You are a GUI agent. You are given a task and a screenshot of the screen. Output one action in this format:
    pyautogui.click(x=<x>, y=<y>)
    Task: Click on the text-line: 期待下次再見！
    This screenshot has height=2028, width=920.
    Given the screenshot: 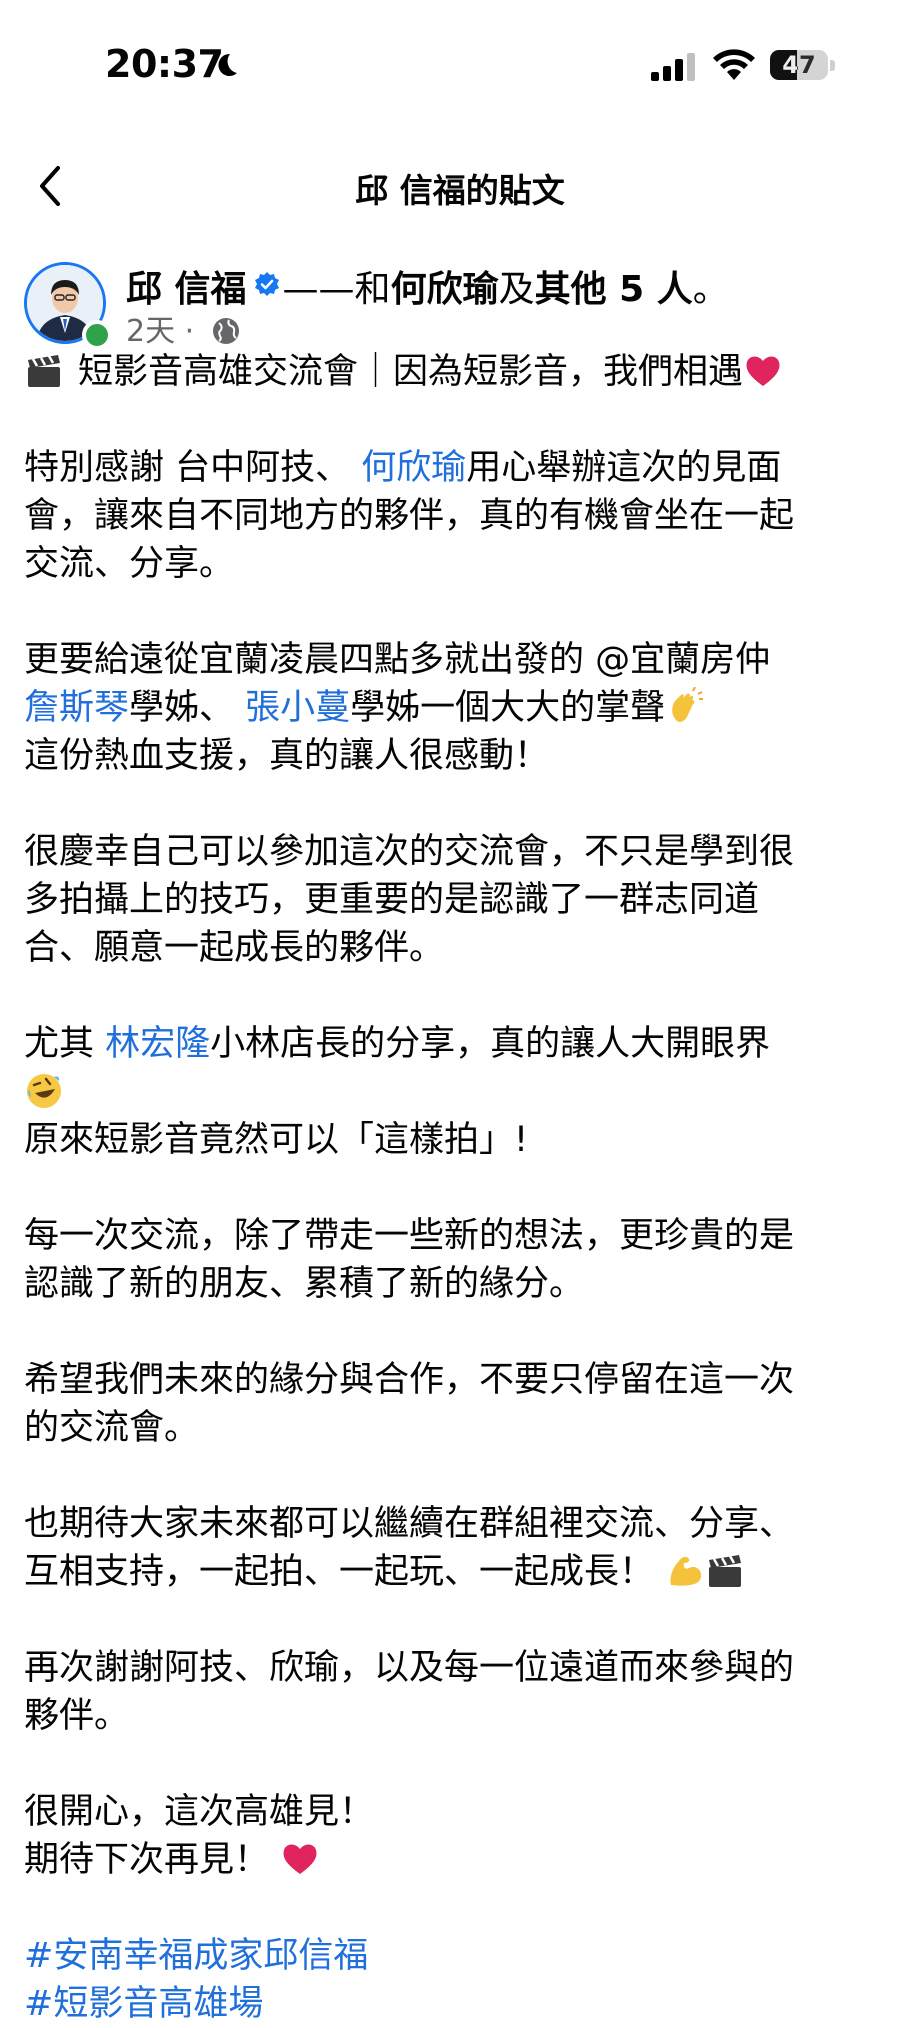 What is the action you would take?
    pyautogui.click(x=464, y=1860)
    